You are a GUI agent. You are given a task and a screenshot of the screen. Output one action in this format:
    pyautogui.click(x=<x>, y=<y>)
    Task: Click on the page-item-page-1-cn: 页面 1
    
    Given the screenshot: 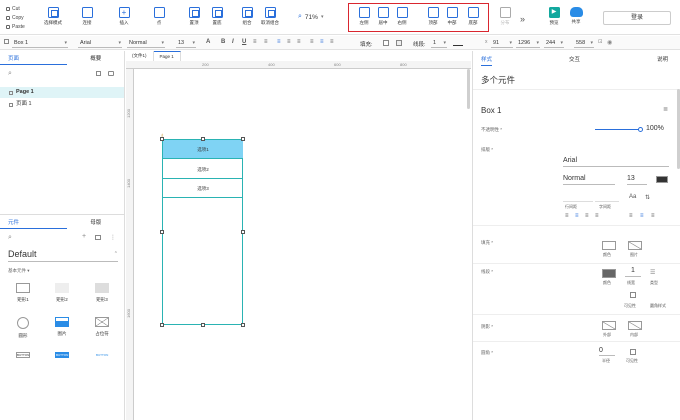 What is the action you would take?
    pyautogui.click(x=62, y=104)
    